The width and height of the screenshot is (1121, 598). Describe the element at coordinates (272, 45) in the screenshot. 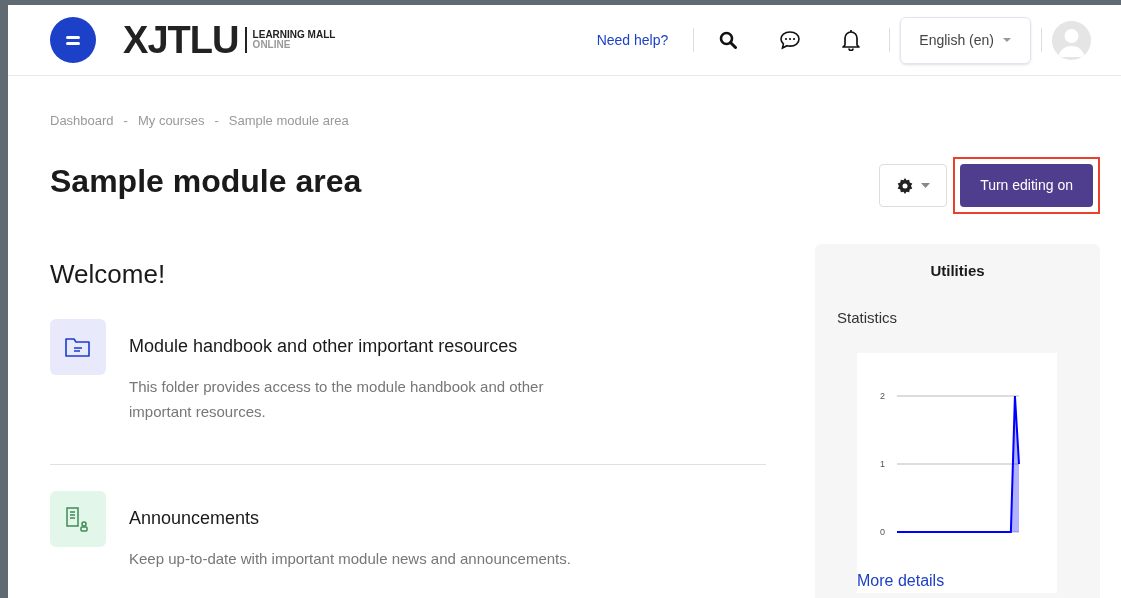

I see `logo-subtitle: ONLINE` at that location.